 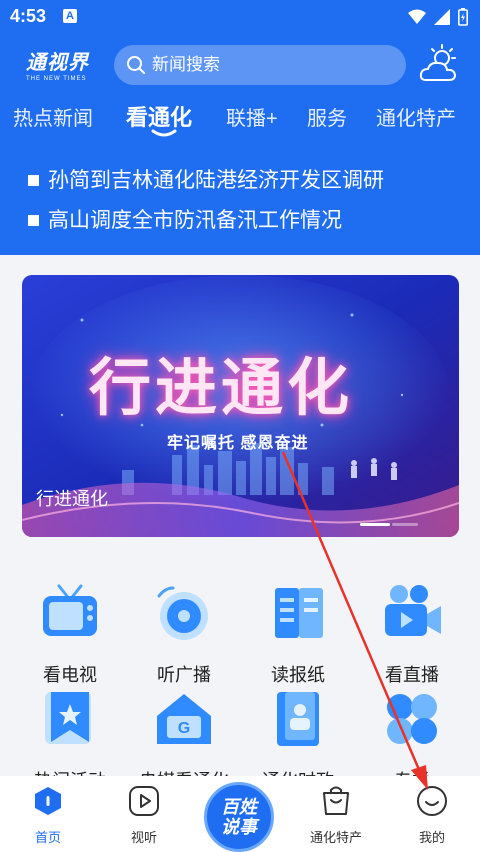 I want to click on nav-label: 通化特产, so click(x=335, y=837).